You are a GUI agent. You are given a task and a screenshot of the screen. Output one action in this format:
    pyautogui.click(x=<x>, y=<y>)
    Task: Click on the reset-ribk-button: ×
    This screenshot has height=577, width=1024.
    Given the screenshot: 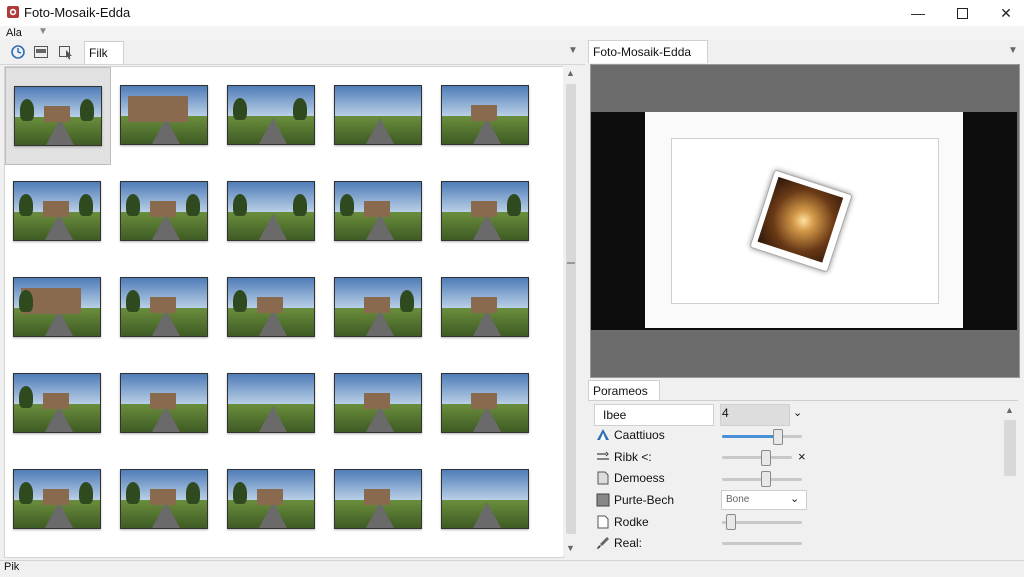 What is the action you would take?
    pyautogui.click(x=802, y=456)
    